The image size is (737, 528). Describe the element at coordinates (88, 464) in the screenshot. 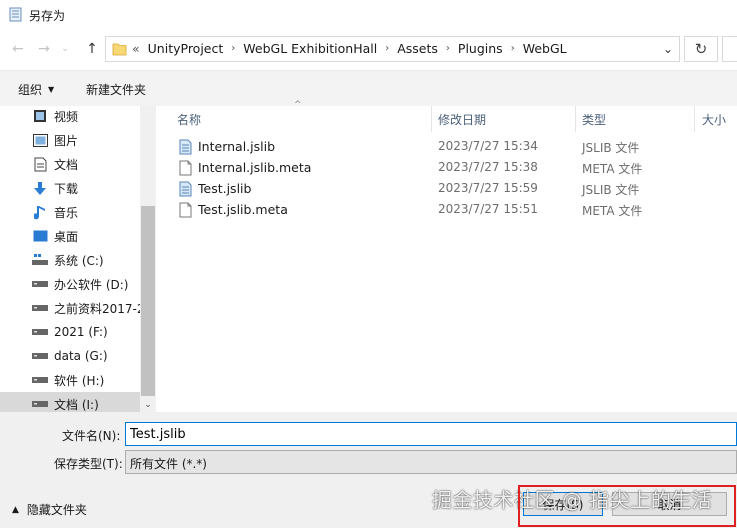

I see `filetype-label: 保存类型(T):` at that location.